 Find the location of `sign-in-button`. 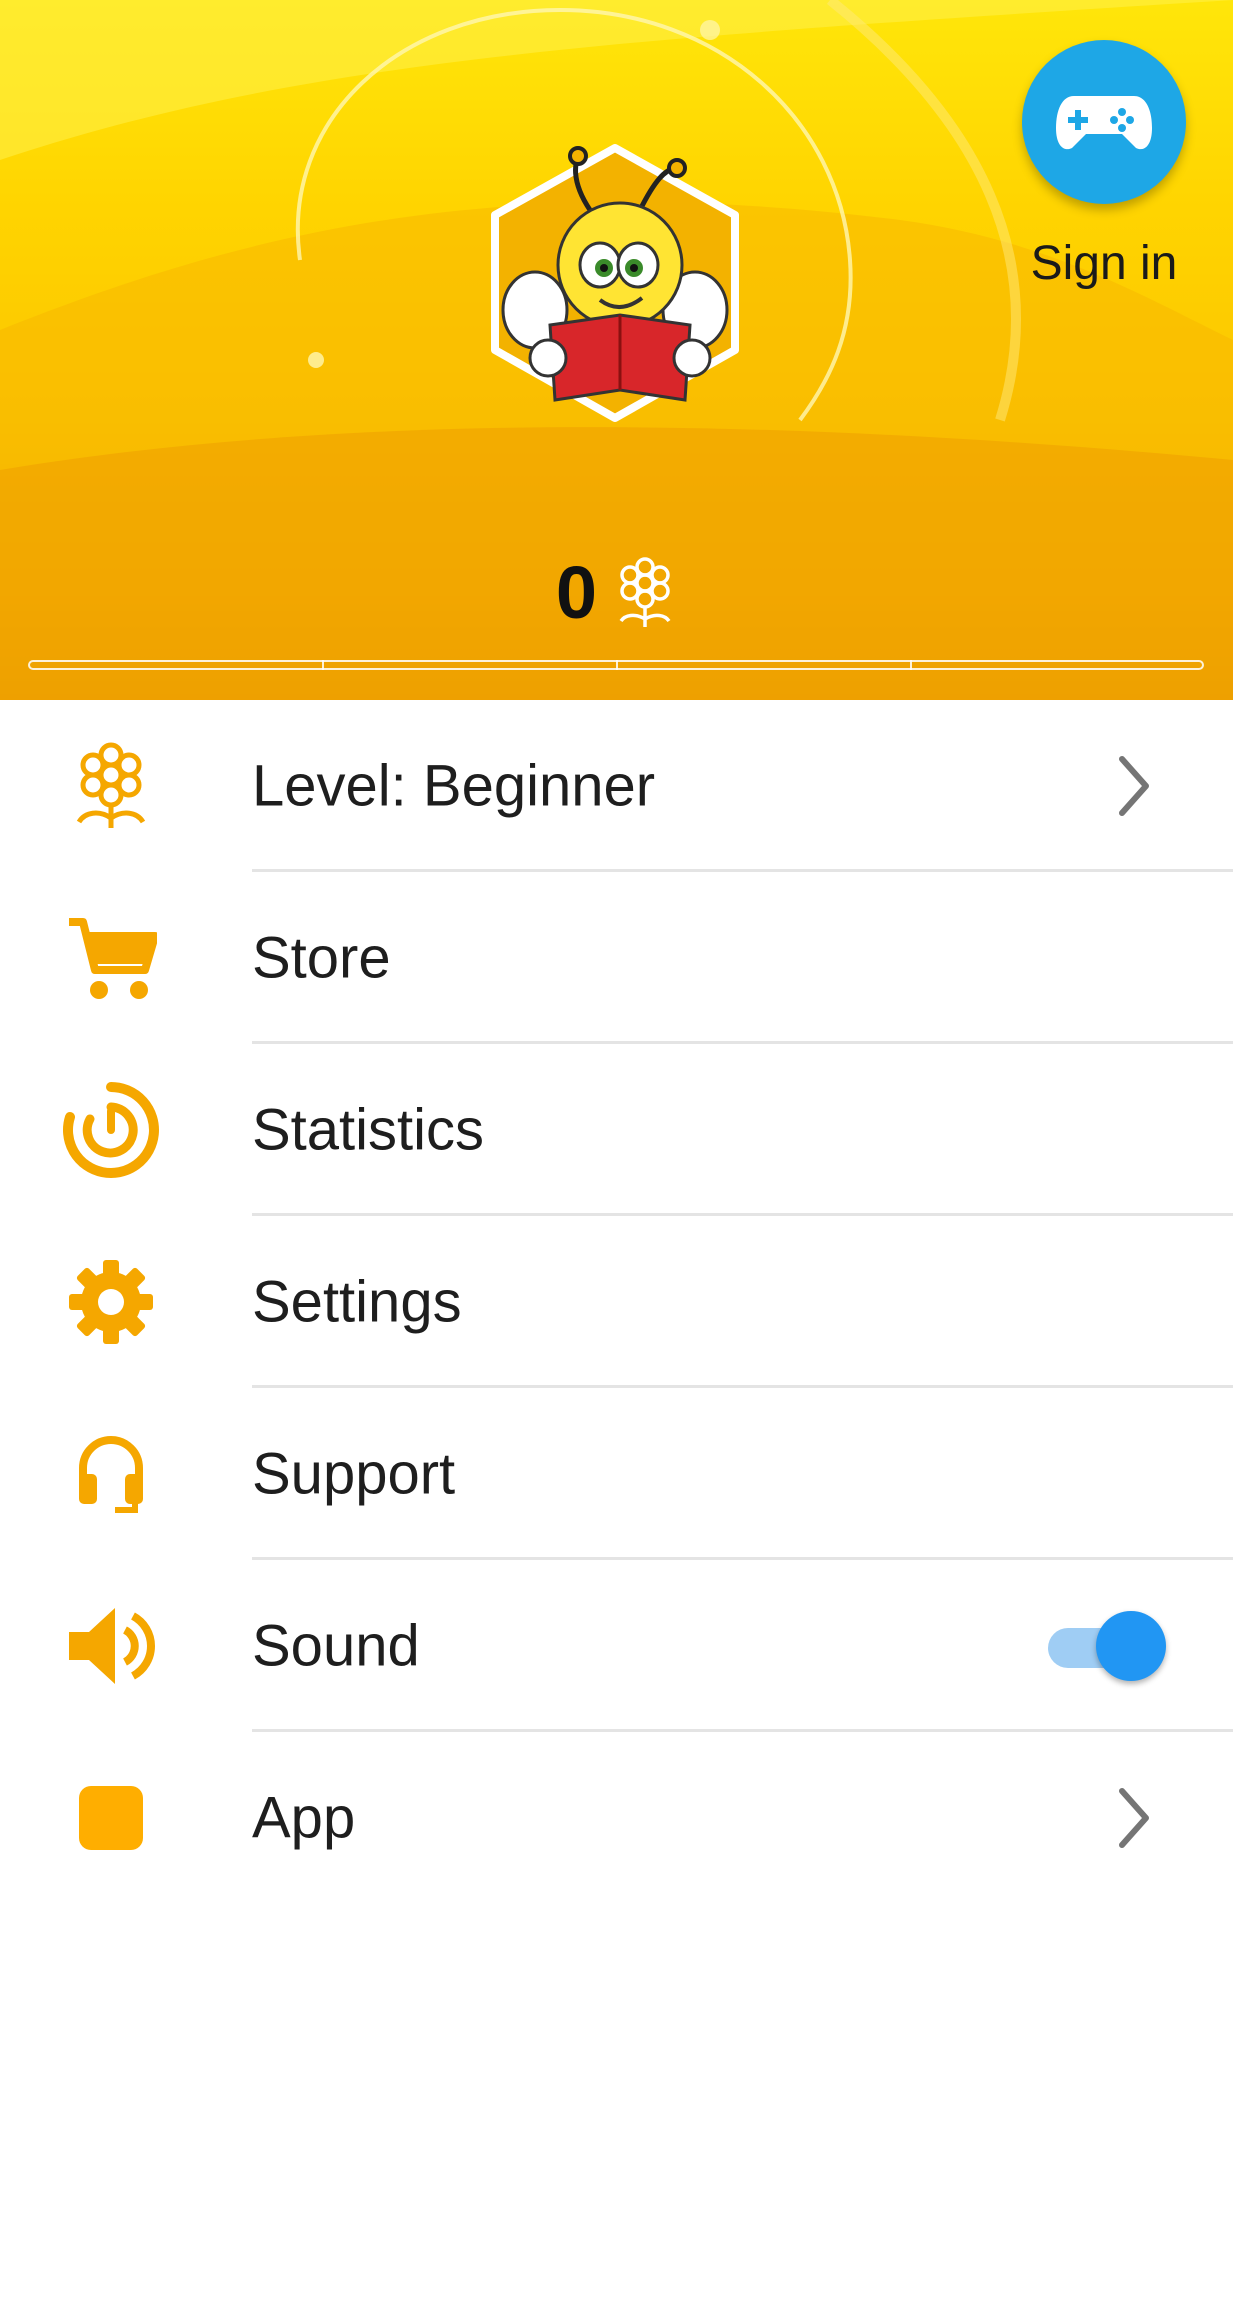

sign-in-button is located at coordinates (1104, 122).